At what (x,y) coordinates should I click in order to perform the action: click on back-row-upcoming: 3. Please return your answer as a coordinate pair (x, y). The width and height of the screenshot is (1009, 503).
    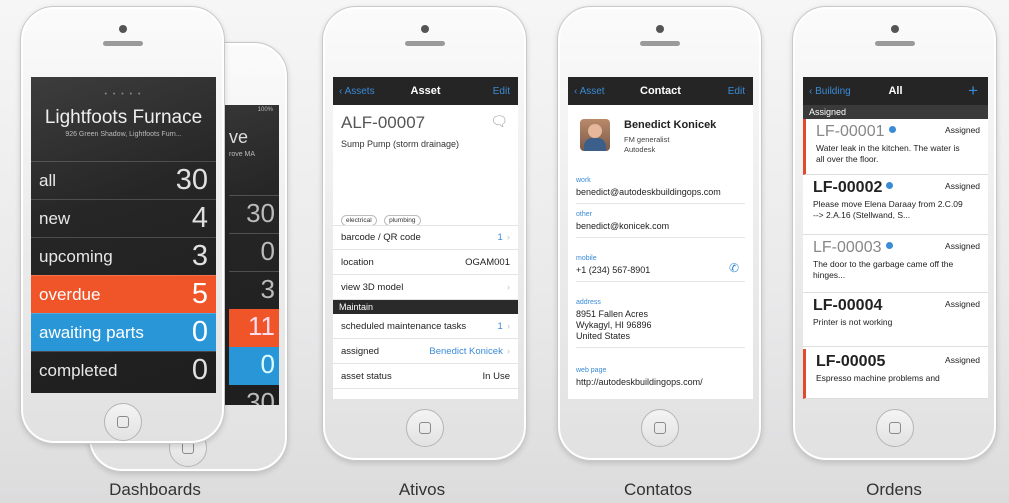
    Looking at the image, I should click on (254, 290).